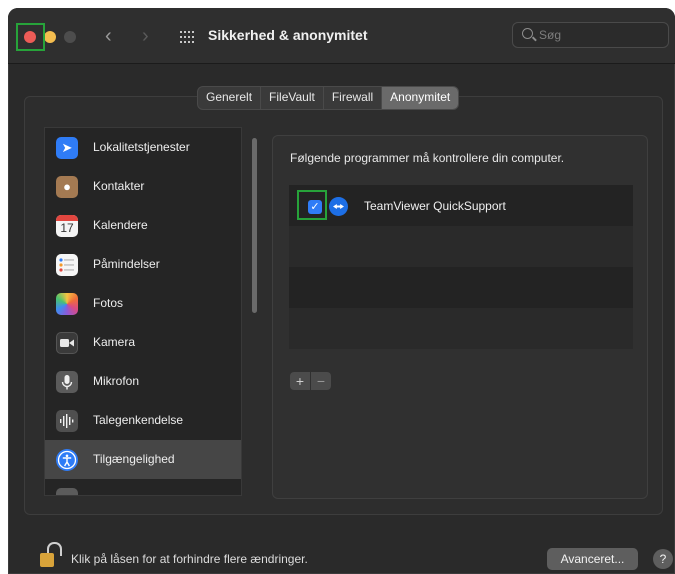  I want to click on camera-icon, so click(67, 343).